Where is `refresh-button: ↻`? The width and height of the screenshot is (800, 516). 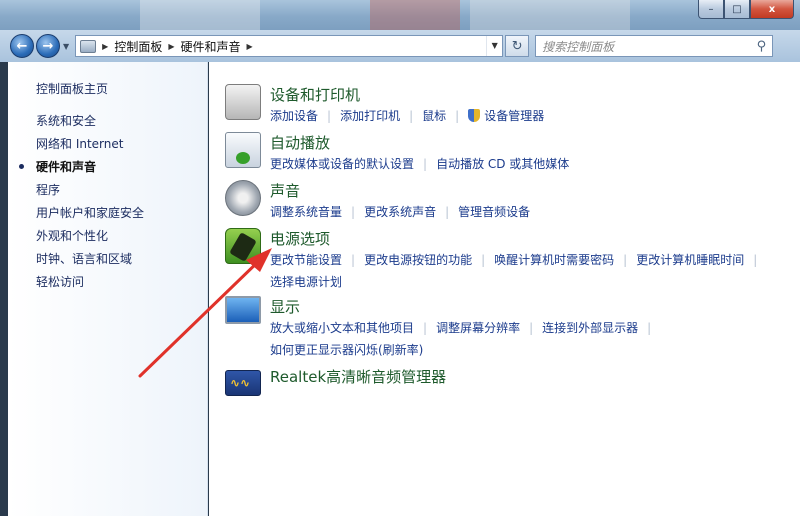
refresh-button: ↻ is located at coordinates (517, 46).